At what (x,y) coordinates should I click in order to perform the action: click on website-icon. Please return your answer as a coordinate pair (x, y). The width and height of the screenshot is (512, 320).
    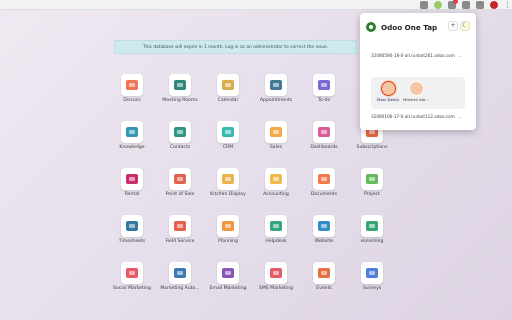
    Looking at the image, I should click on (324, 226).